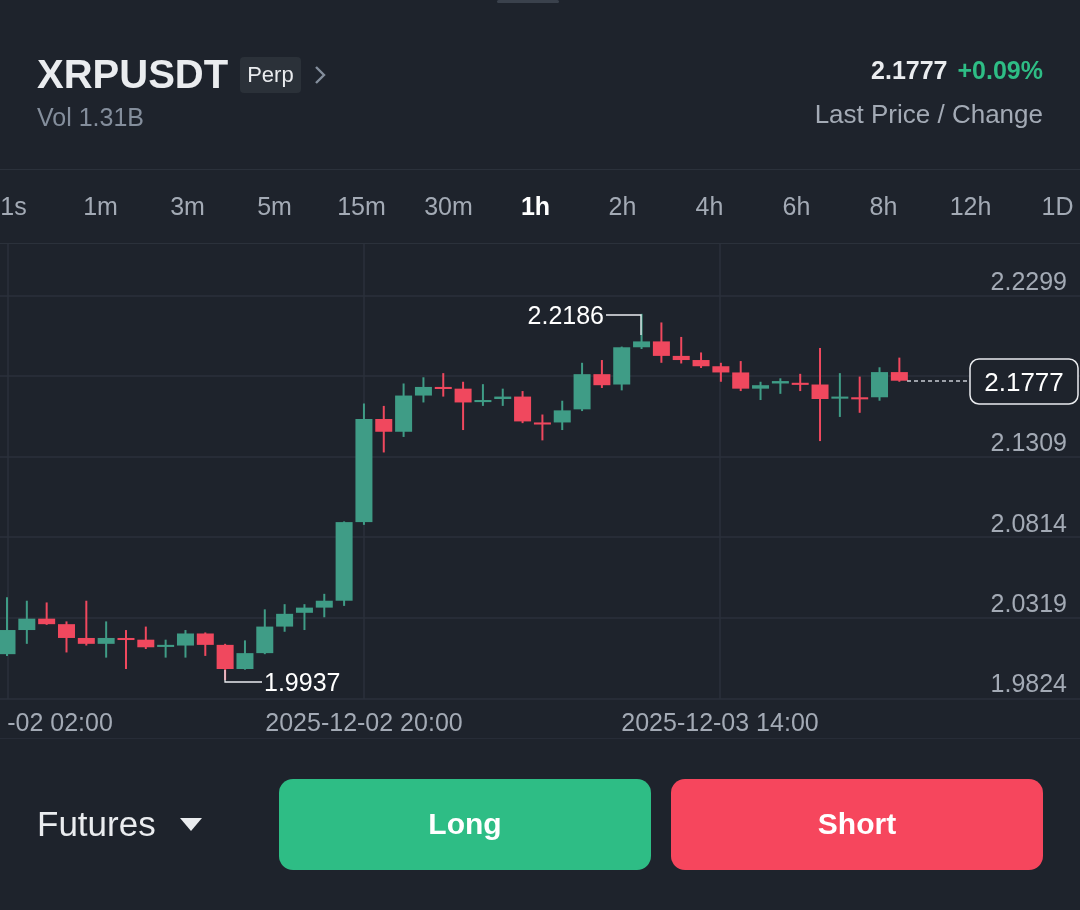 This screenshot has height=910, width=1080. What do you see at coordinates (565, 315) in the screenshot?
I see `high-price-label: 2.2186` at bounding box center [565, 315].